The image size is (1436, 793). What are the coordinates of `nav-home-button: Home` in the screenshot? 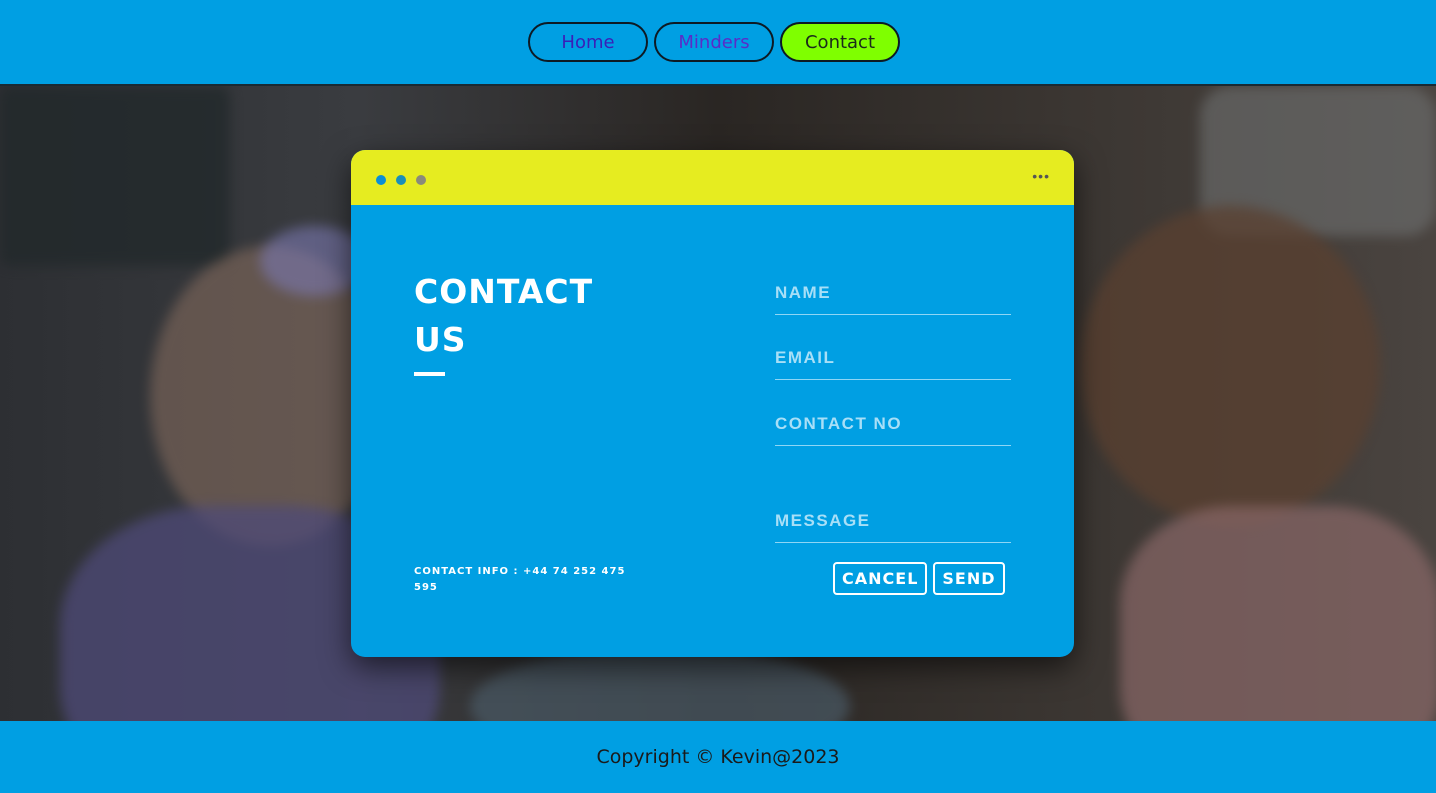 It's located at (588, 42).